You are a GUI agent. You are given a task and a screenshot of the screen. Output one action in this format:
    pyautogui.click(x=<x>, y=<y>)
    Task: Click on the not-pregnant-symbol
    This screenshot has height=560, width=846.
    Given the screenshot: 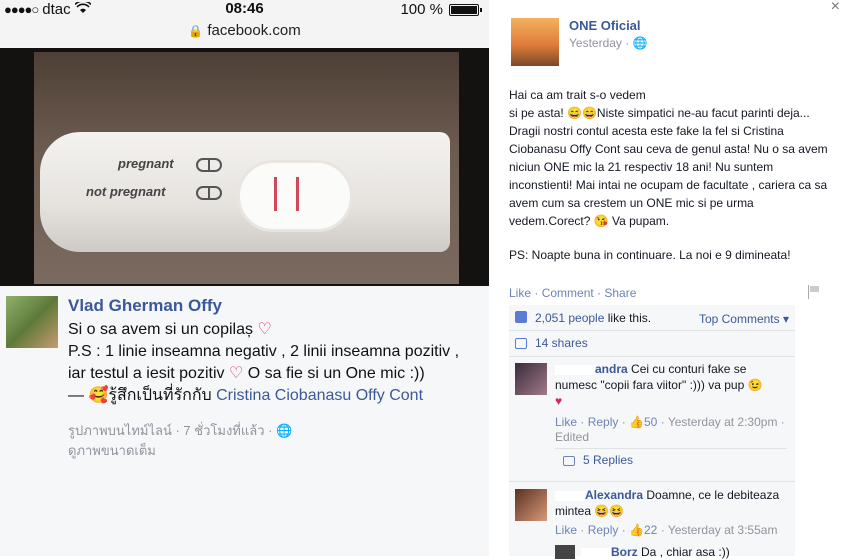 What is the action you would take?
    pyautogui.click(x=209, y=193)
    